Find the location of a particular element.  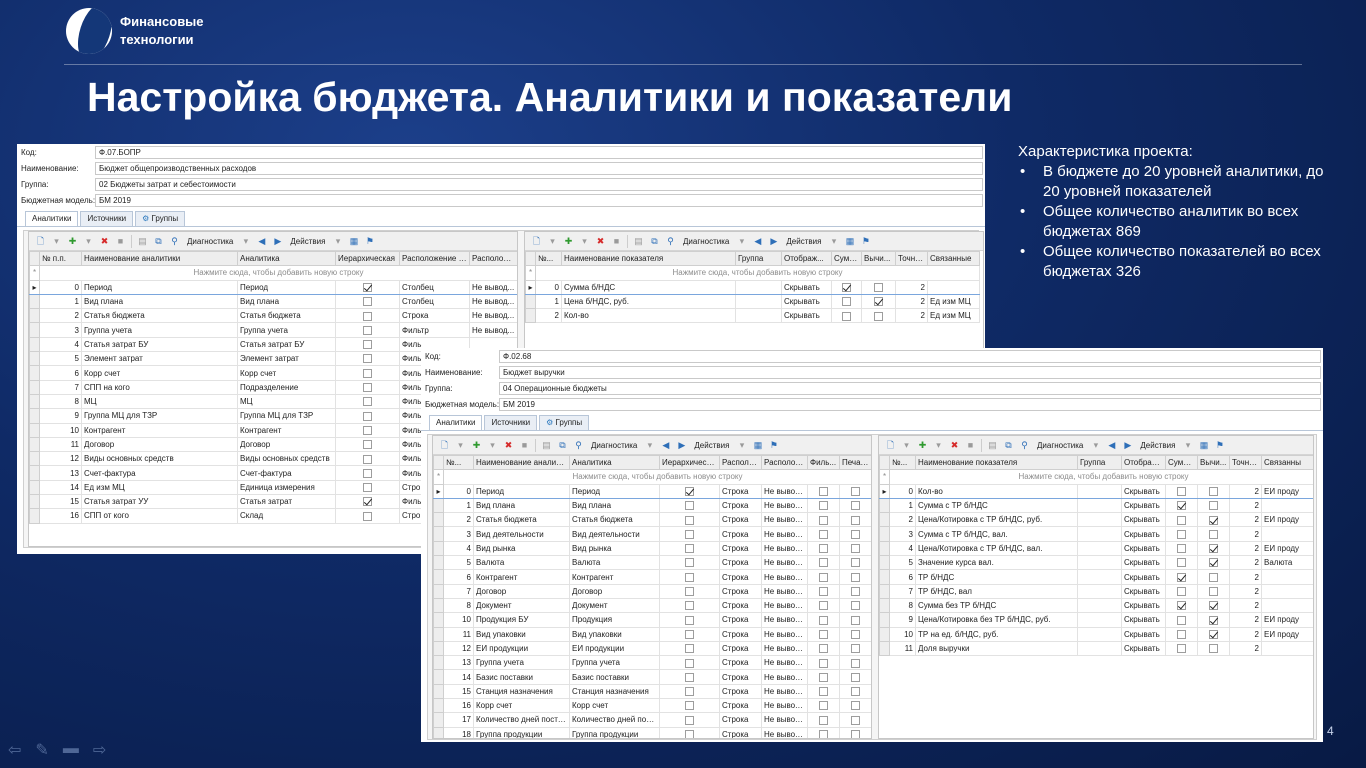

field-input: Ф.02.68 is located at coordinates (910, 356).